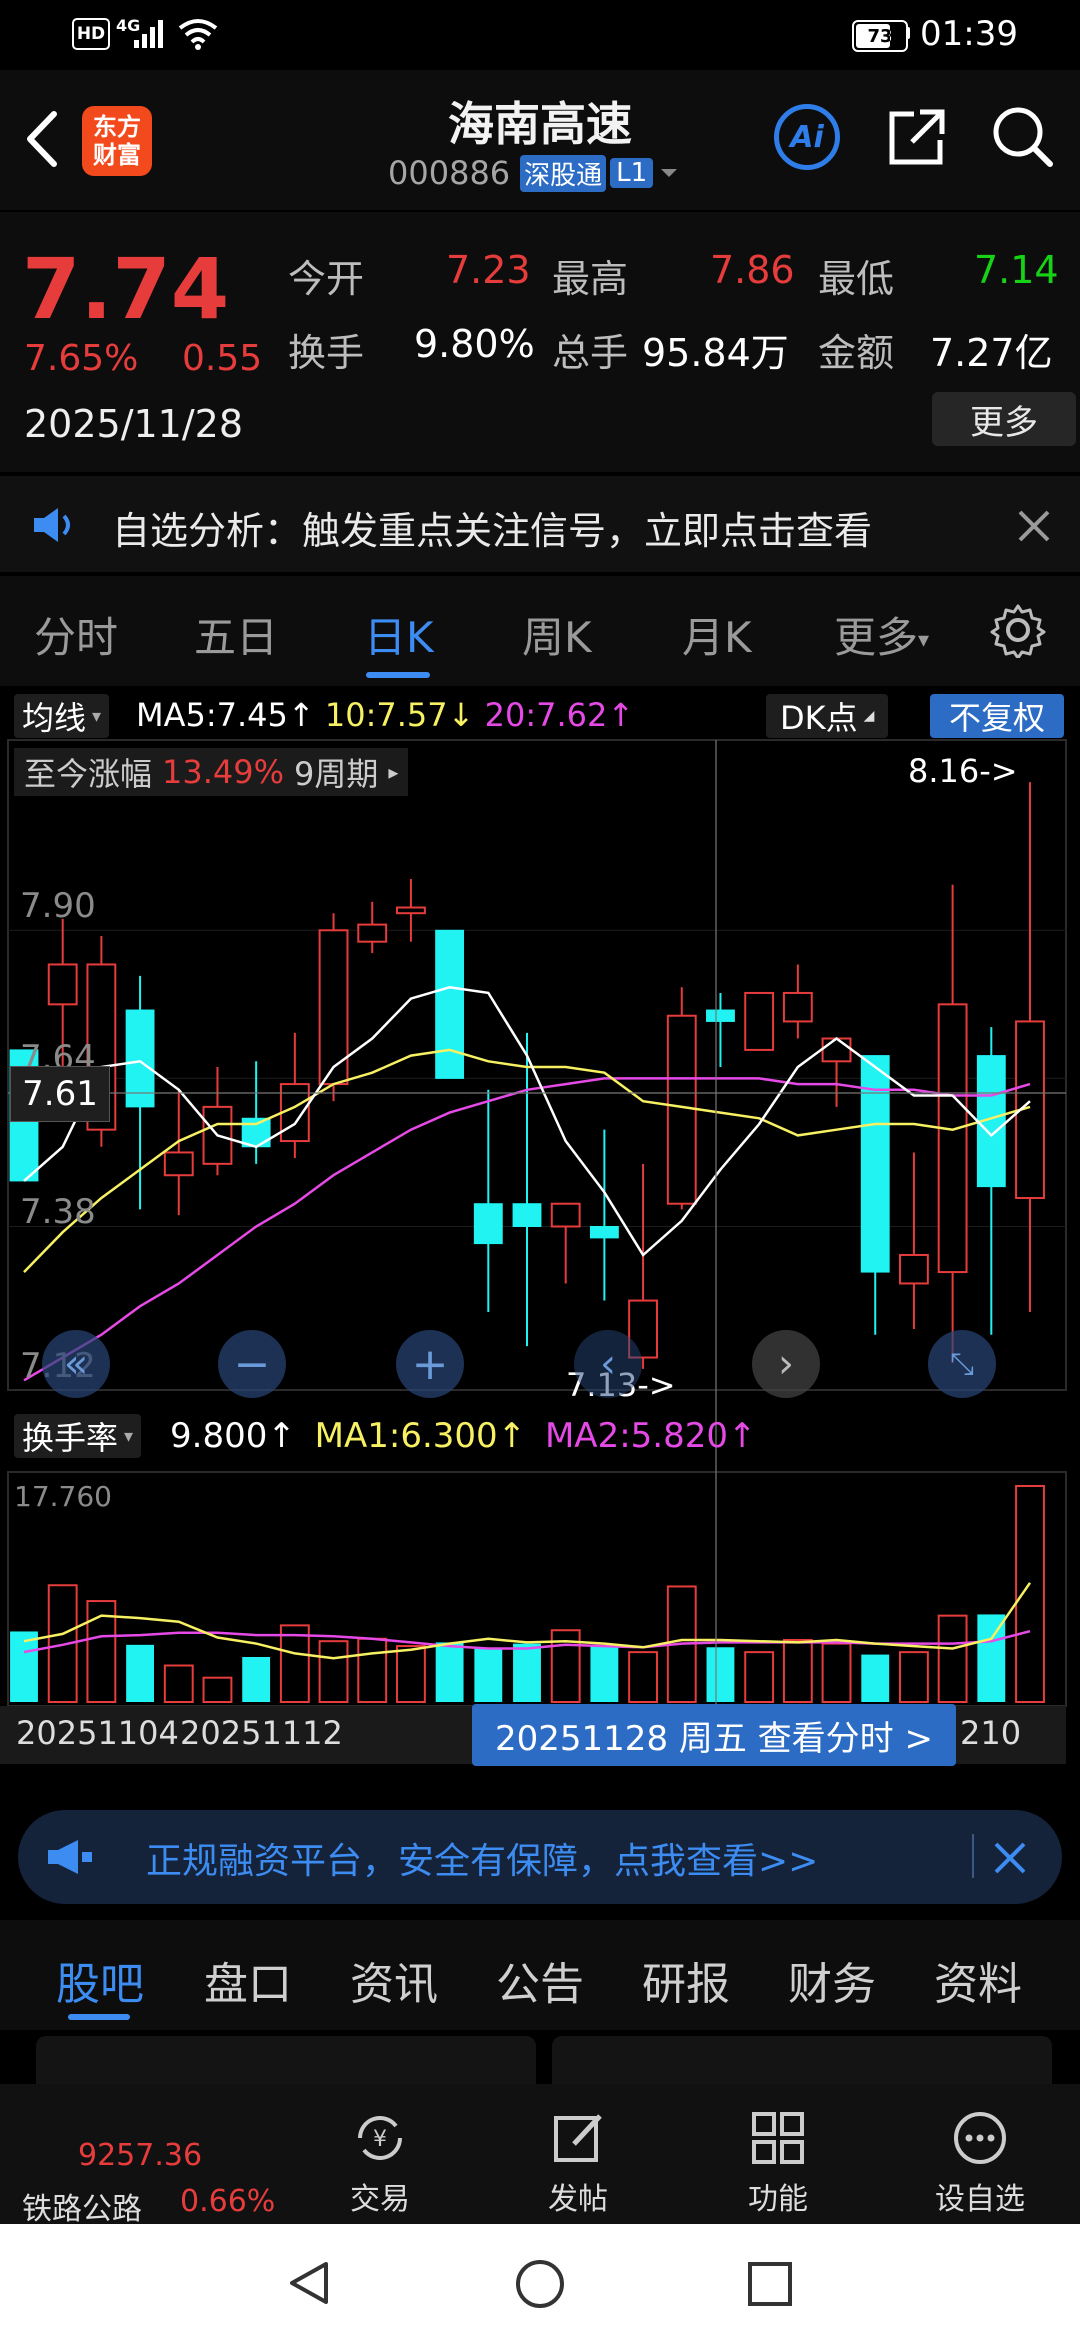 The width and height of the screenshot is (1080, 2340). I want to click on x-label: 20251112, so click(261, 1733).